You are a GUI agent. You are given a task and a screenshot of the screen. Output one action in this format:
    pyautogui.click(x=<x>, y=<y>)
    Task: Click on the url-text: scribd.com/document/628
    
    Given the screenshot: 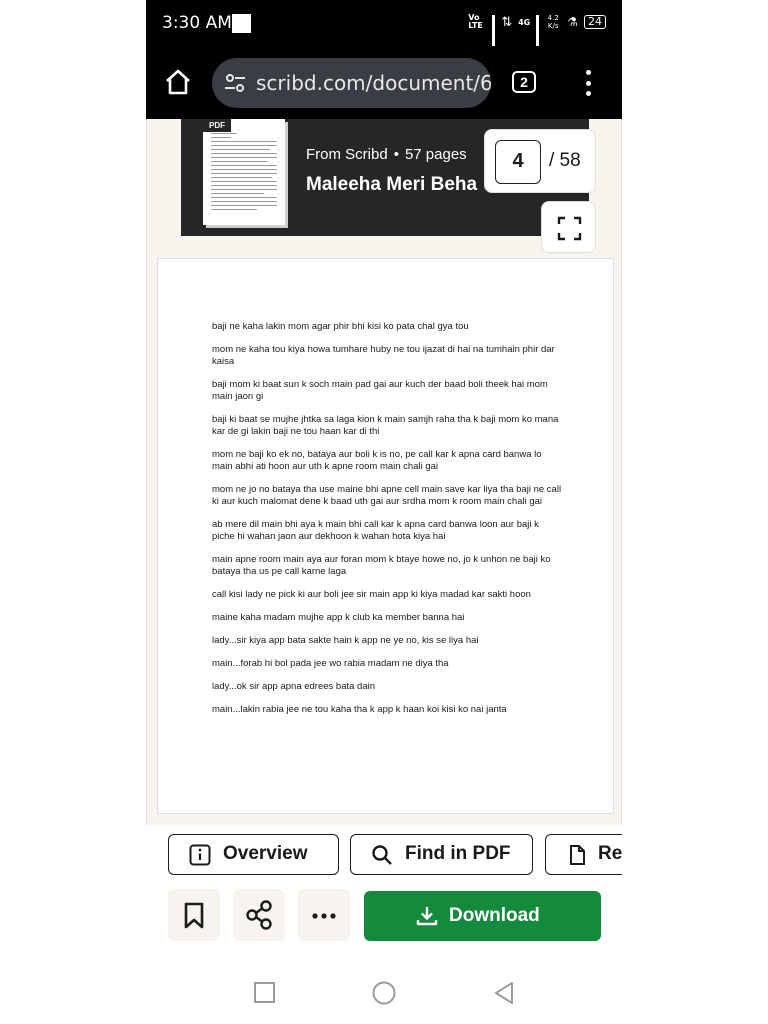 What is the action you would take?
    pyautogui.click(x=373, y=83)
    